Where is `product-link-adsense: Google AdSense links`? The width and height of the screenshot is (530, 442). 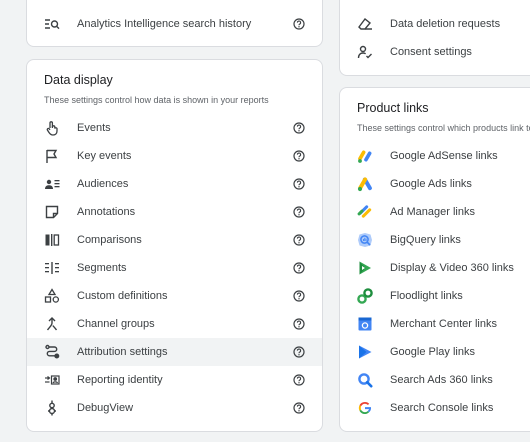 product-link-adsense: Google AdSense links is located at coordinates (435, 156).